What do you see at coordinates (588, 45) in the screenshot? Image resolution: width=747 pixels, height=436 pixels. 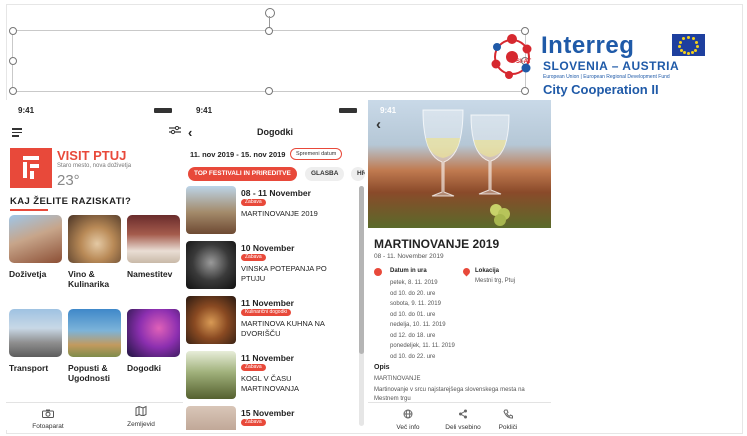 I see `interreg-wordmark: Interreg` at bounding box center [588, 45].